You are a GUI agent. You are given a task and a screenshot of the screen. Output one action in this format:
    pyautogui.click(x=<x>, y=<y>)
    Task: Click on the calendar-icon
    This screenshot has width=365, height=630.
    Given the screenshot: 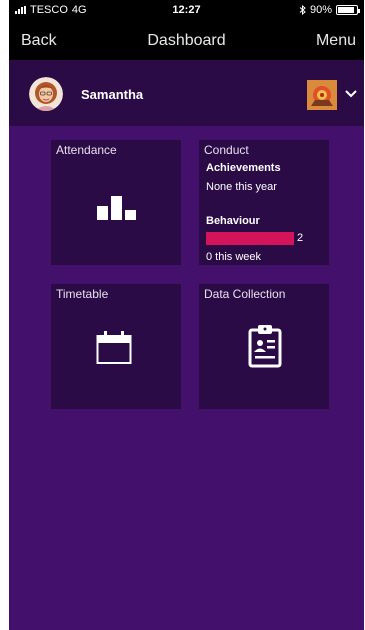 What is the action you would take?
    pyautogui.click(x=114, y=347)
    